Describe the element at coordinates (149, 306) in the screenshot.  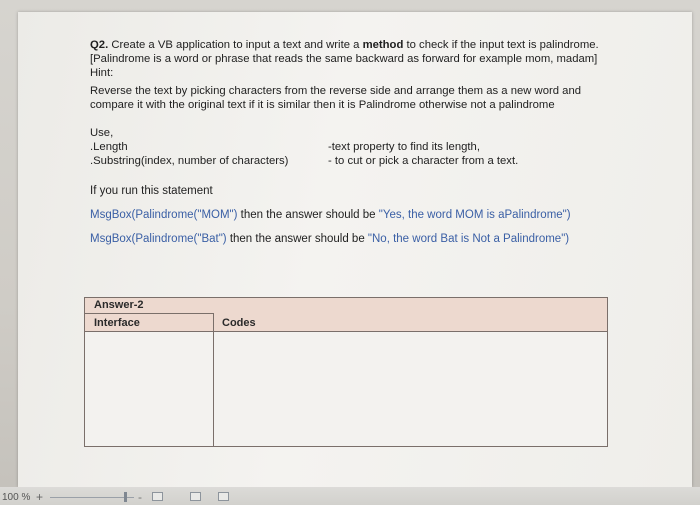
I see `answer-title: Answer-2` at that location.